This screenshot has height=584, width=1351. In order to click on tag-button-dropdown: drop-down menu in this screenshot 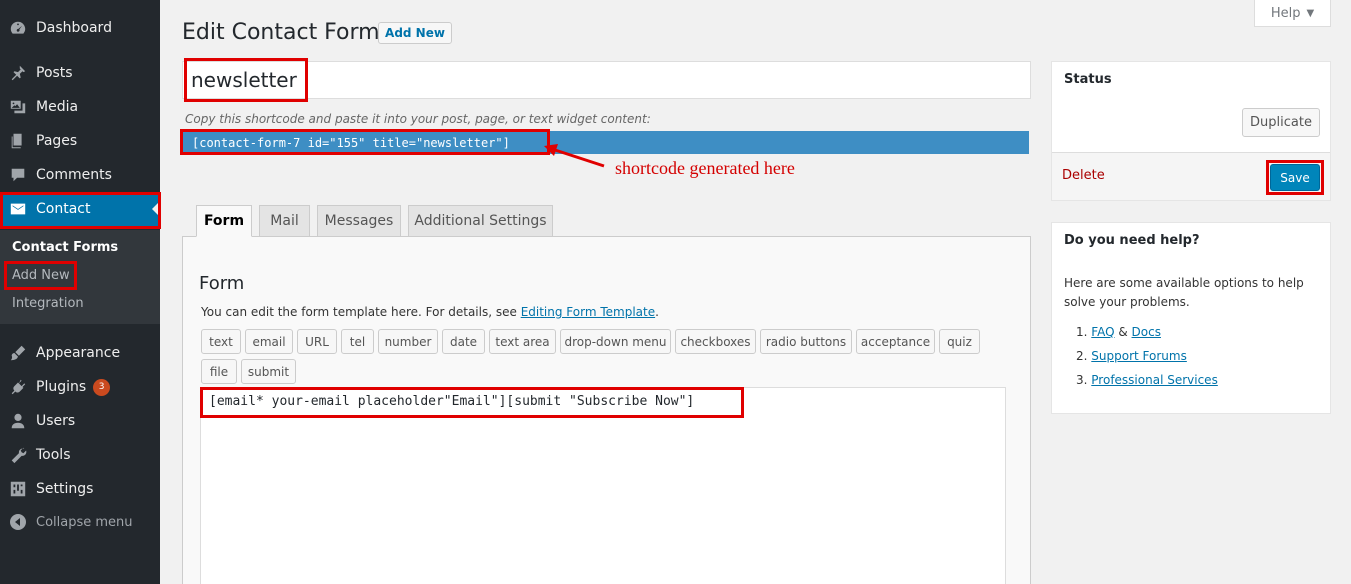, I will do `click(615, 341)`.